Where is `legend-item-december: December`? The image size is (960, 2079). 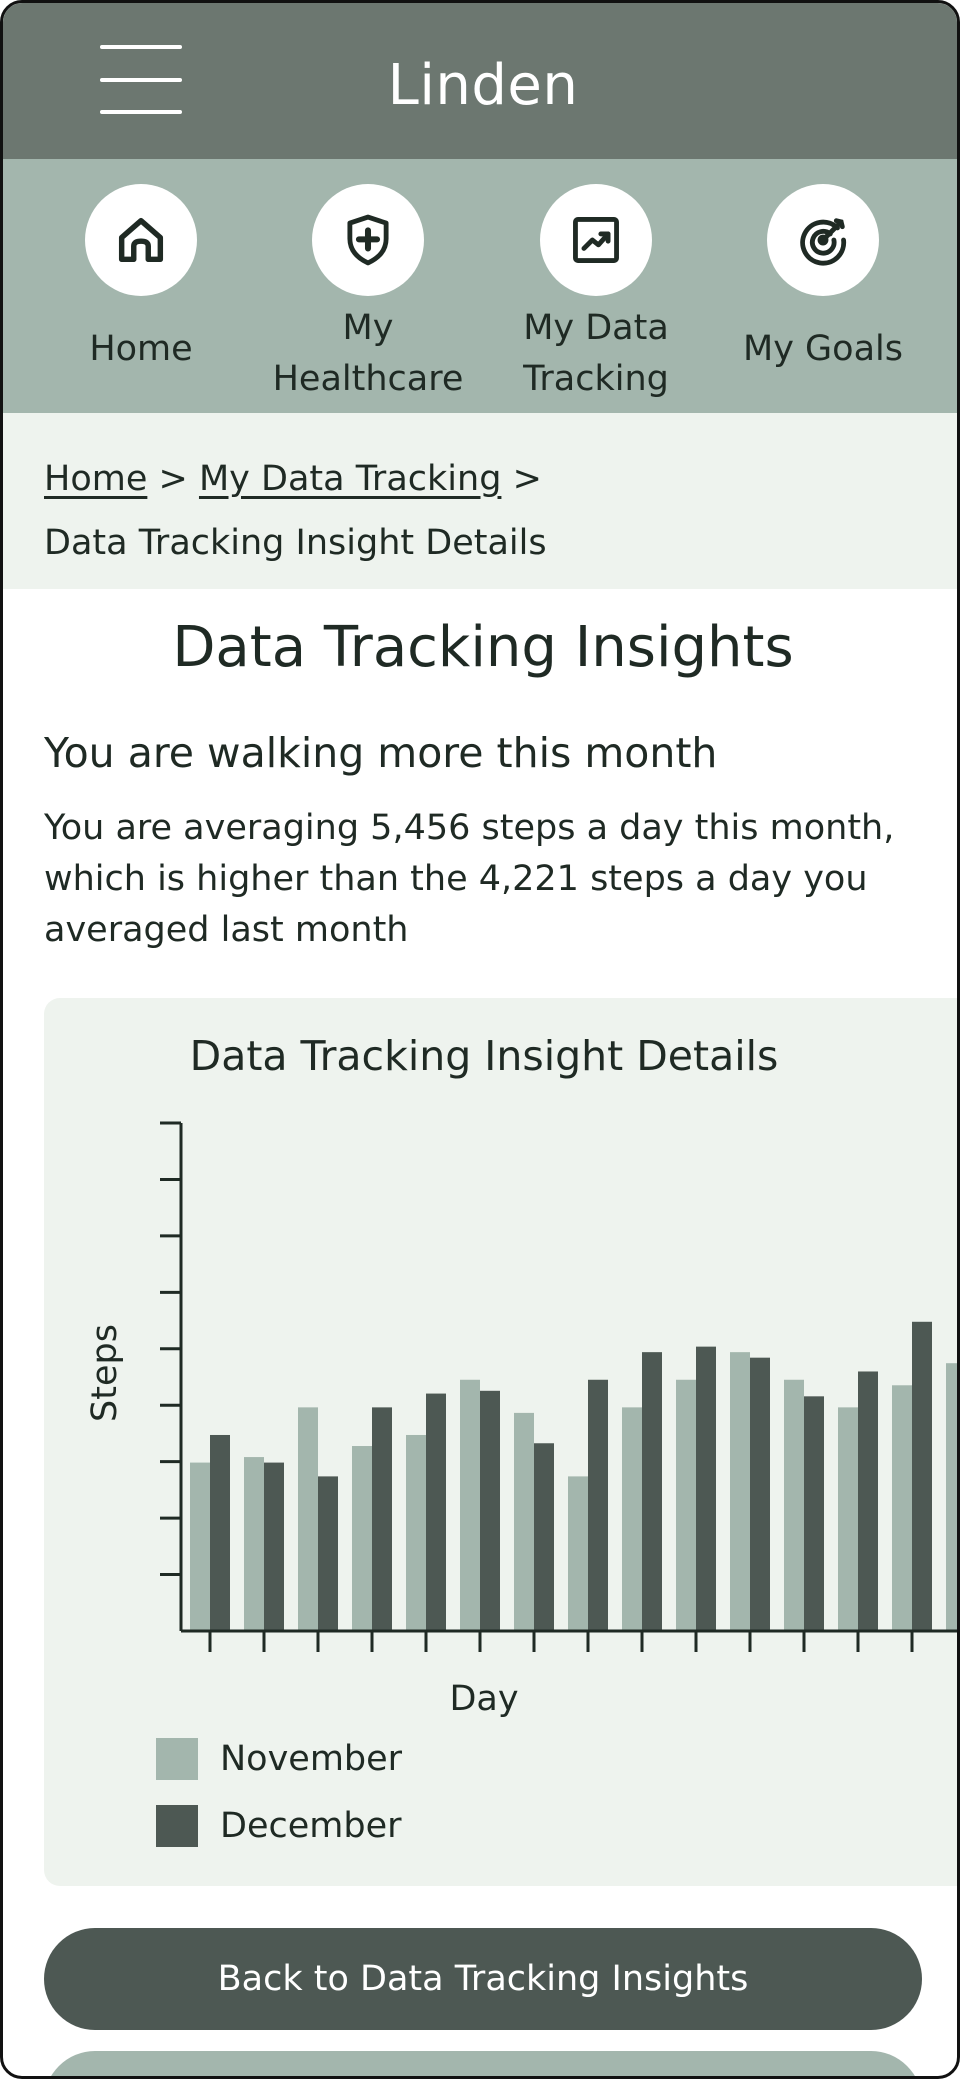 legend-item-december: December is located at coordinates (279, 1826).